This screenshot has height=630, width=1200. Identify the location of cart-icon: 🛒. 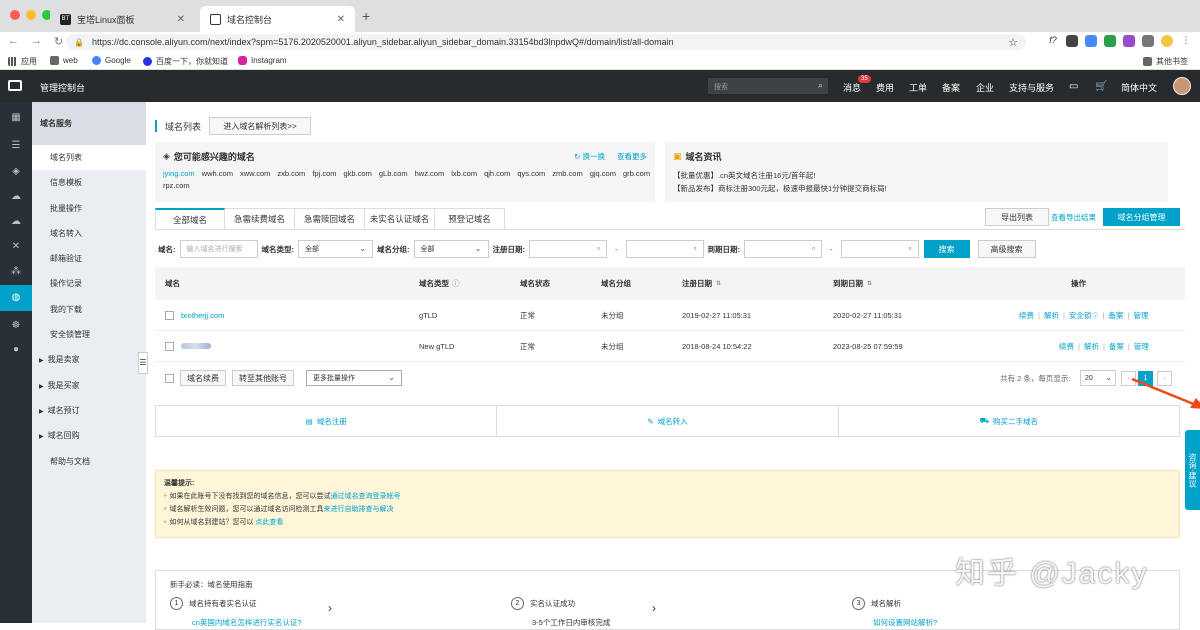
(1101, 86).